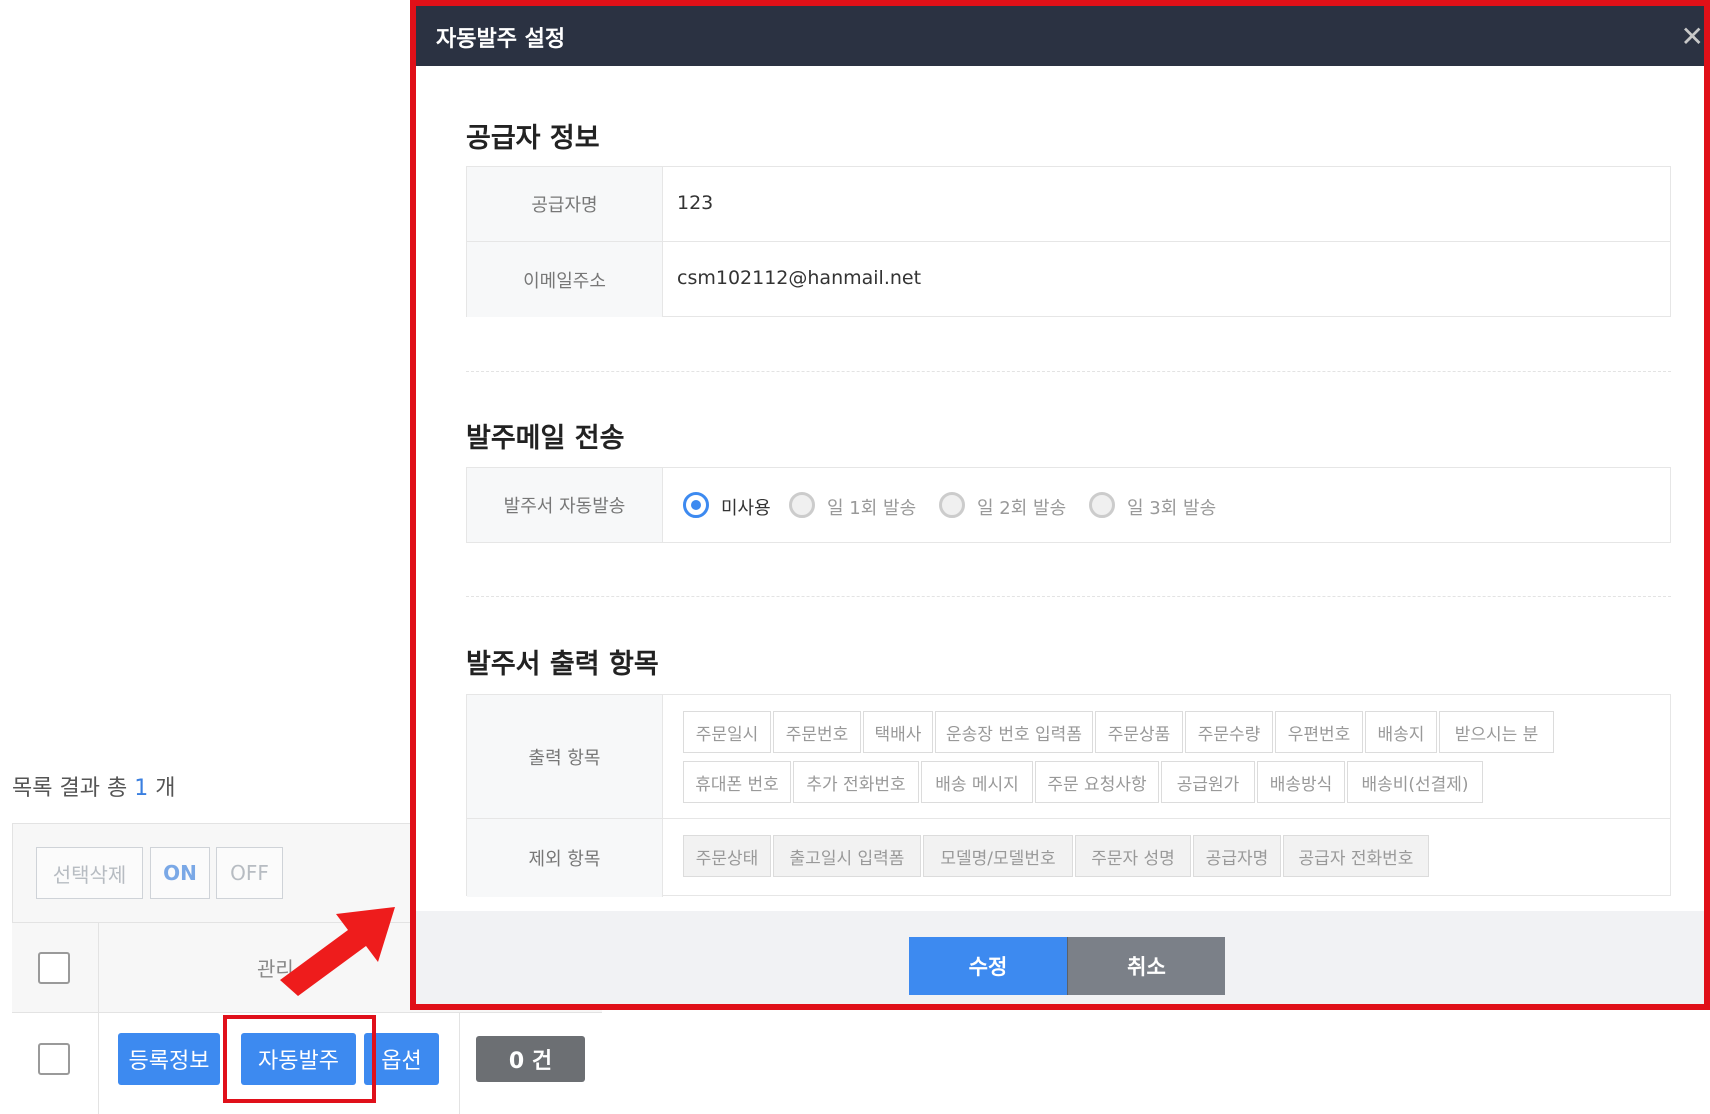 Image resolution: width=1710 pixels, height=1114 pixels. Describe the element at coordinates (1415, 782) in the screenshot. I see `output-item-tag: 배송비(선결제)` at that location.